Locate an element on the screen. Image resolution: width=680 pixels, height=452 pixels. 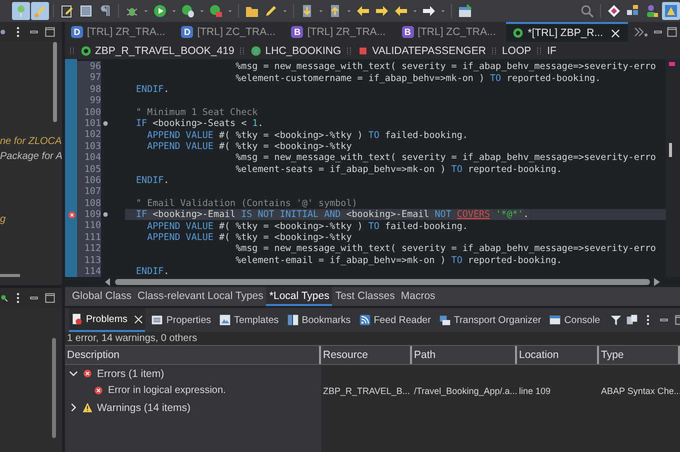
column-header: Type is located at coordinates (639, 355).